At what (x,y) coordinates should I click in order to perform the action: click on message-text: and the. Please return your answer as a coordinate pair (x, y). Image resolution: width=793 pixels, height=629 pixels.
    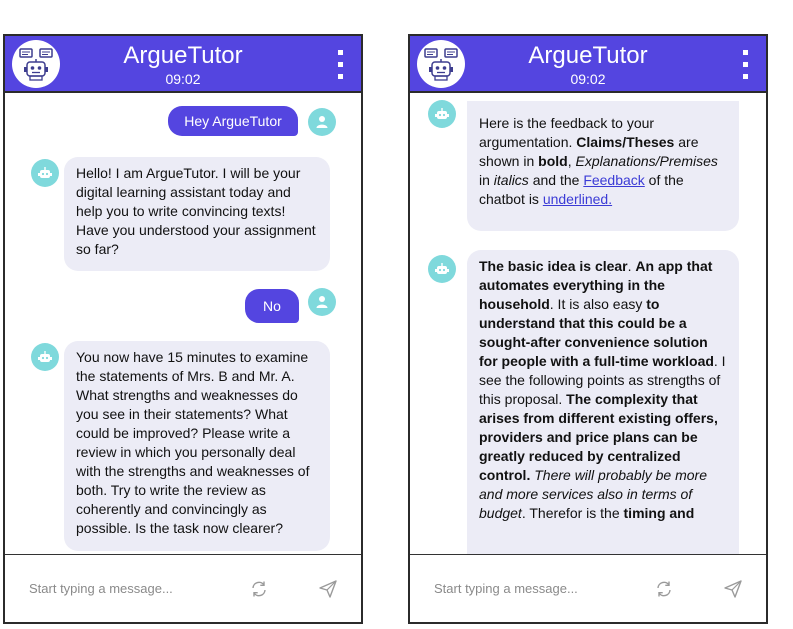
    Looking at the image, I should click on (556, 180).